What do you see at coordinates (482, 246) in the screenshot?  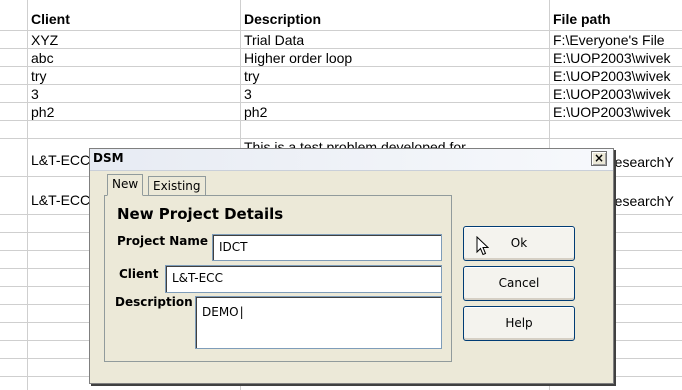 I see `mouse-pointer-icon` at bounding box center [482, 246].